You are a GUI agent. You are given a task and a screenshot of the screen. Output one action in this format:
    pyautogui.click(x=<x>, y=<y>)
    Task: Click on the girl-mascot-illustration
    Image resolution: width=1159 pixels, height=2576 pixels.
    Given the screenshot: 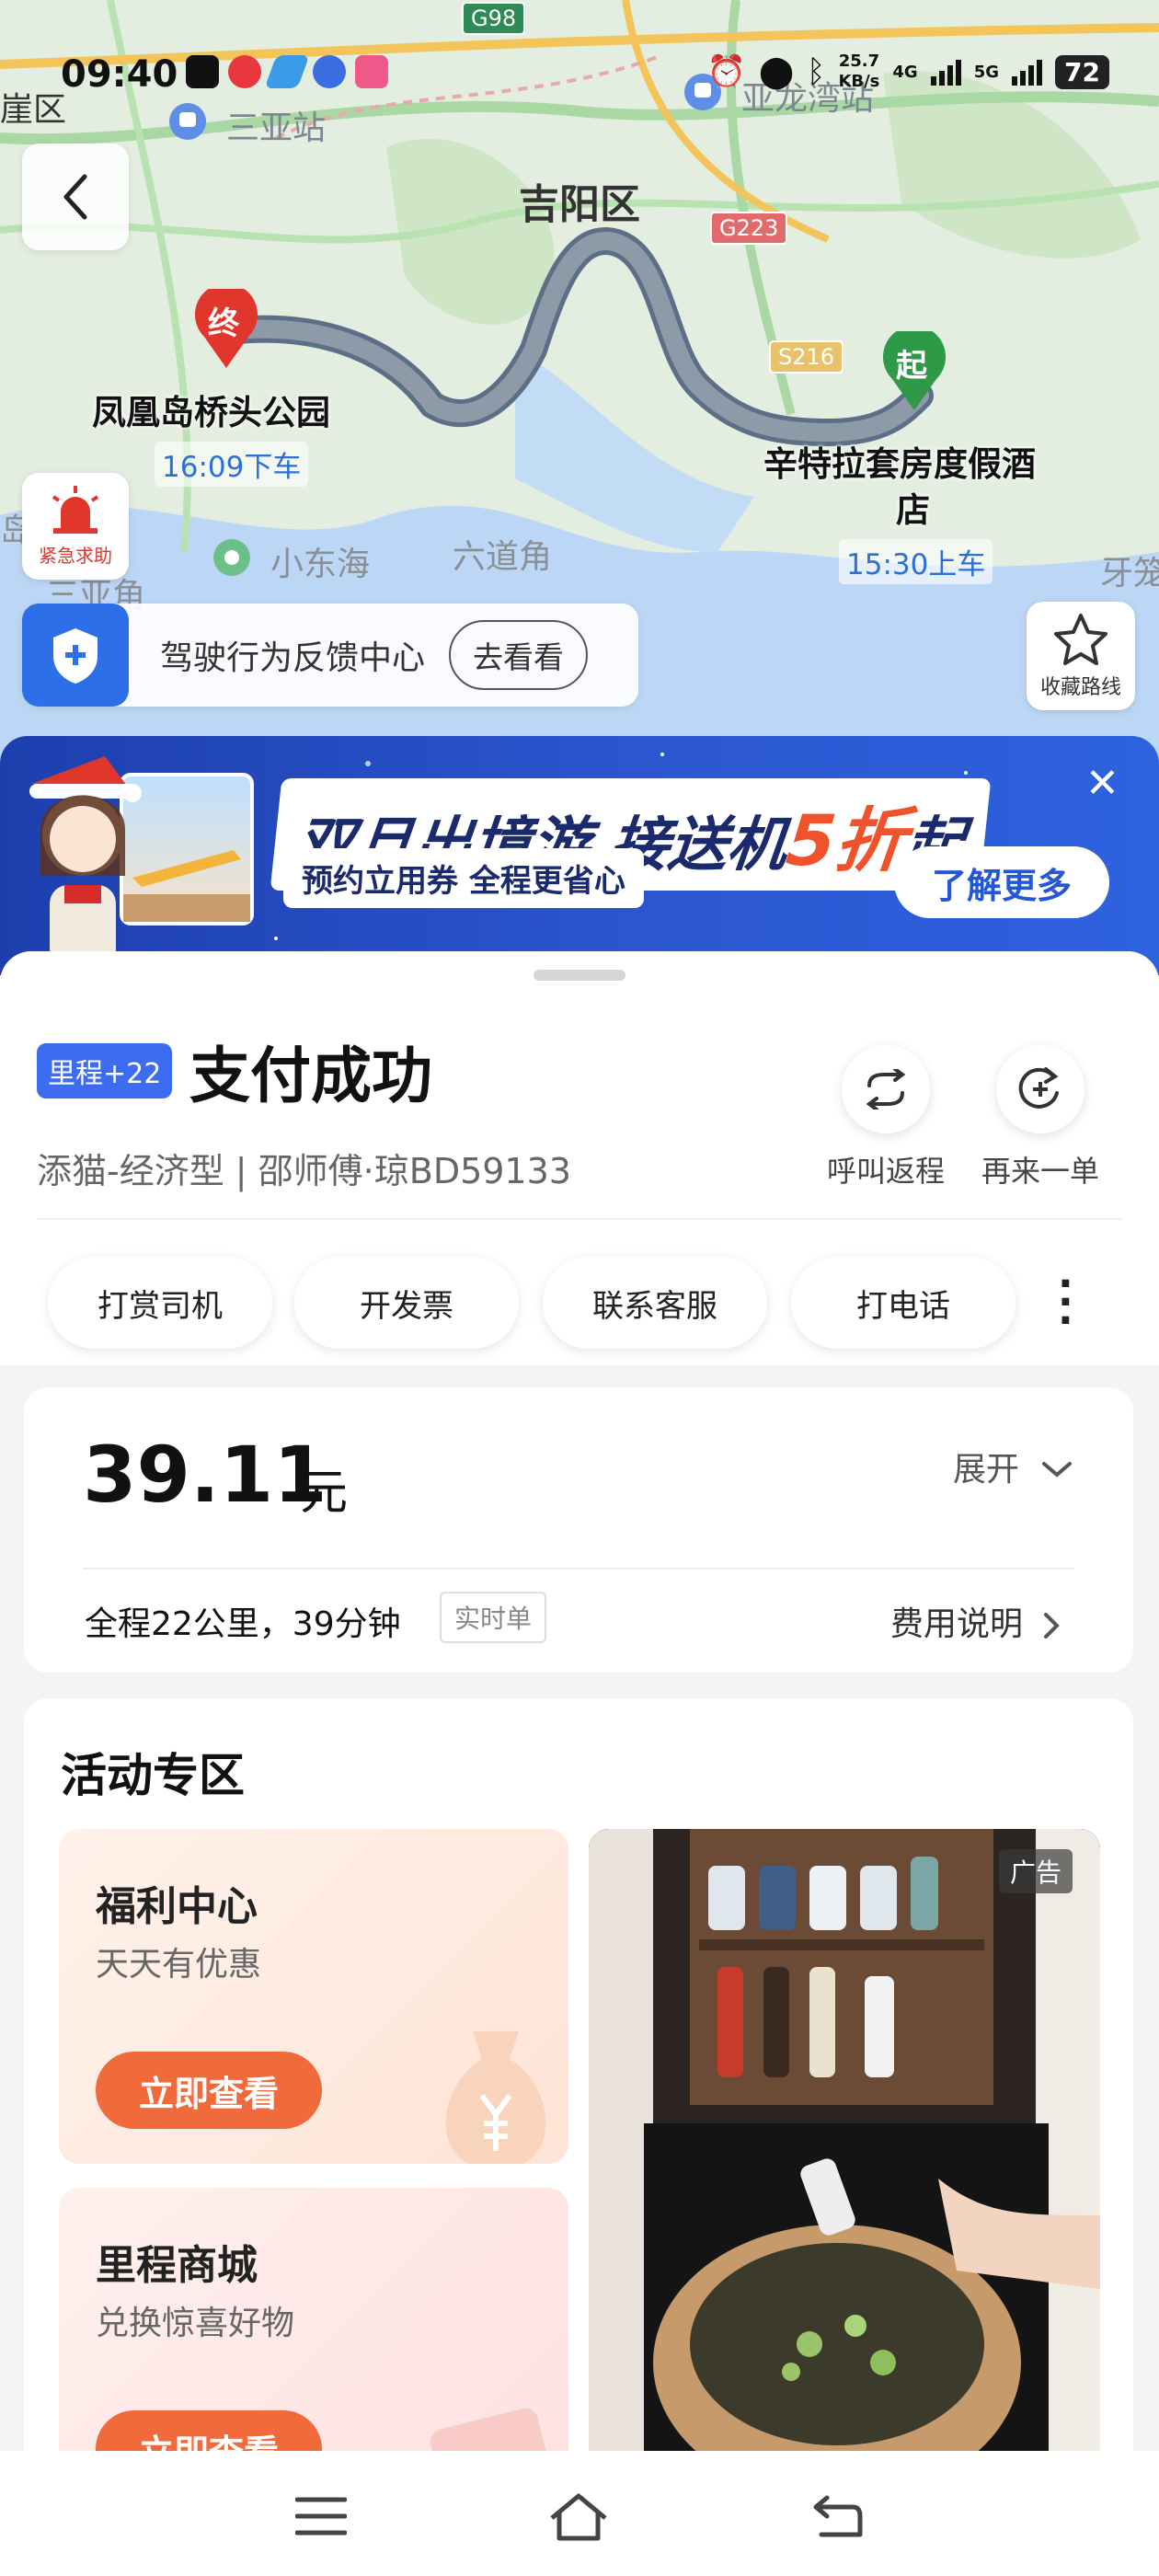 What is the action you would take?
    pyautogui.click(x=85, y=862)
    